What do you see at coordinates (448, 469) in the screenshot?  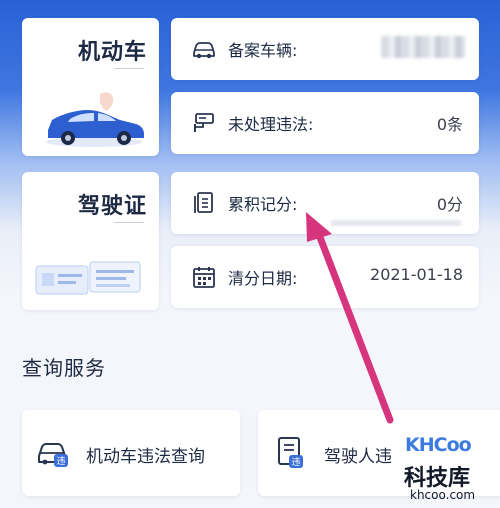 I see `watermark: KHCoo 科技库 khcoo.com` at bounding box center [448, 469].